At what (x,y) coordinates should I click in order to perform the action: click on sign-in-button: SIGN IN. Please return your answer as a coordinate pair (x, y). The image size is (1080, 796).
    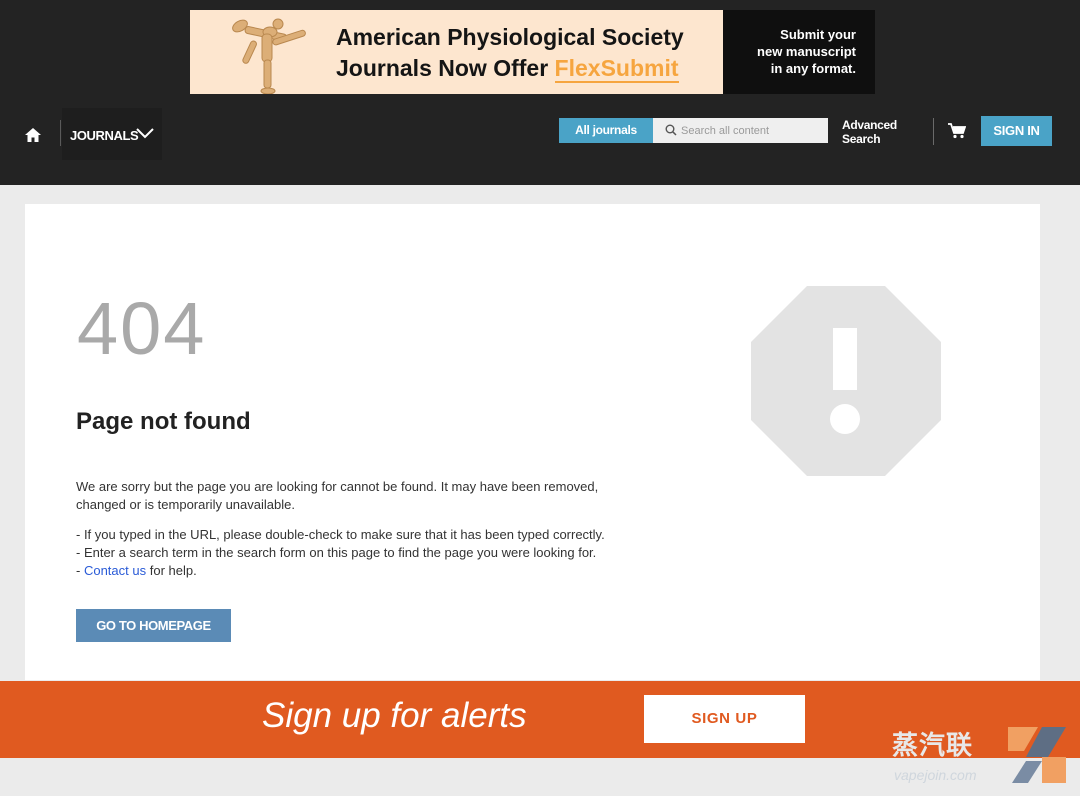
    Looking at the image, I should click on (1016, 131).